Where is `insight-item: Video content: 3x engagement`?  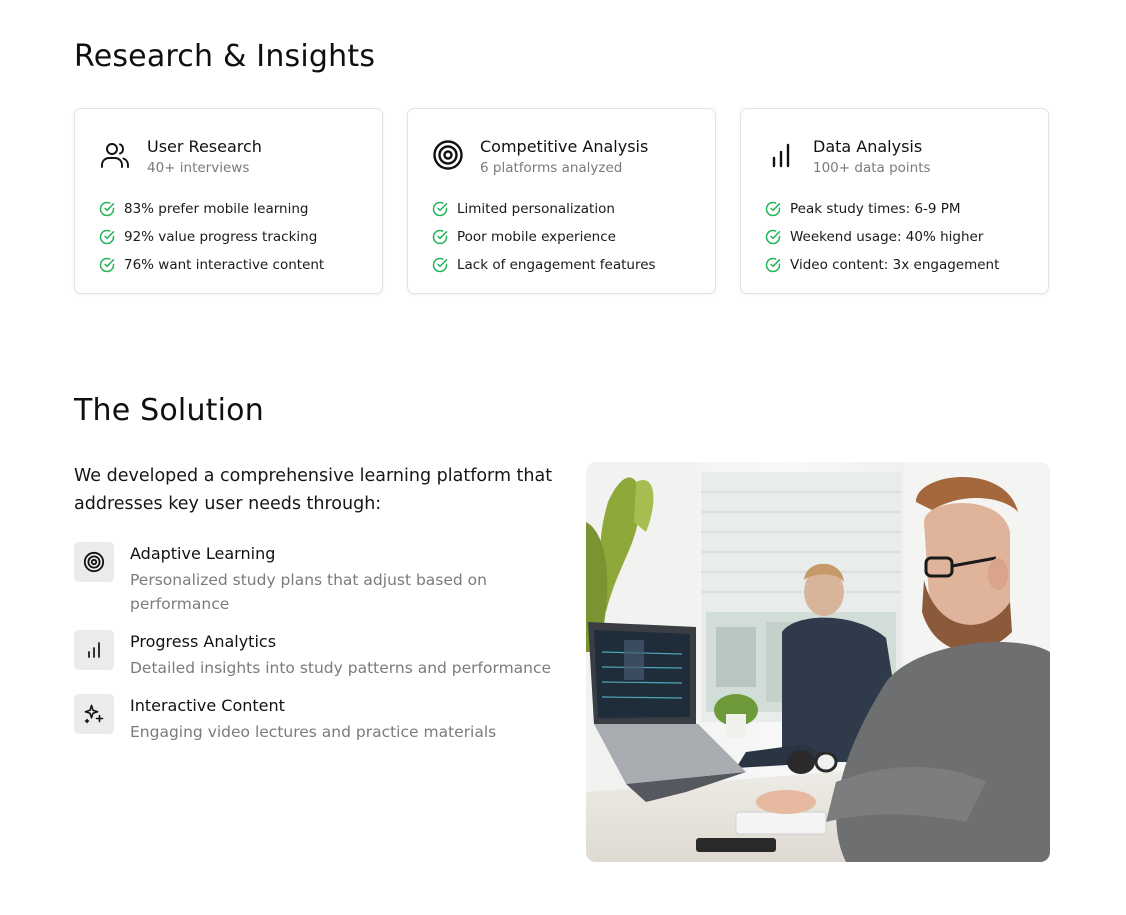 insight-item: Video content: 3x engagement is located at coordinates (882, 265).